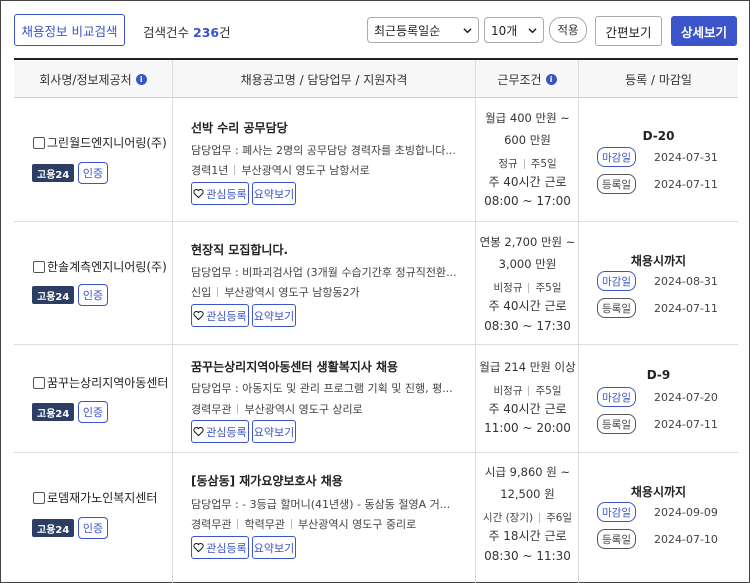 This screenshot has height=583, width=750. I want to click on job-title: [동삼동] 재가요양보호사 채용, so click(267, 480).